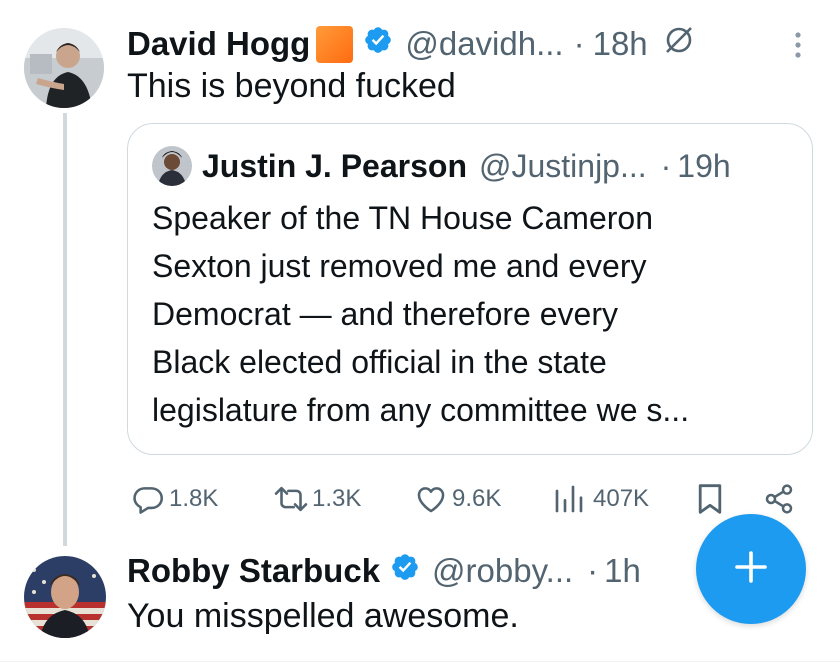 This screenshot has width=840, height=672. Describe the element at coordinates (431, 499) in the screenshot. I see `heart-icon` at that location.